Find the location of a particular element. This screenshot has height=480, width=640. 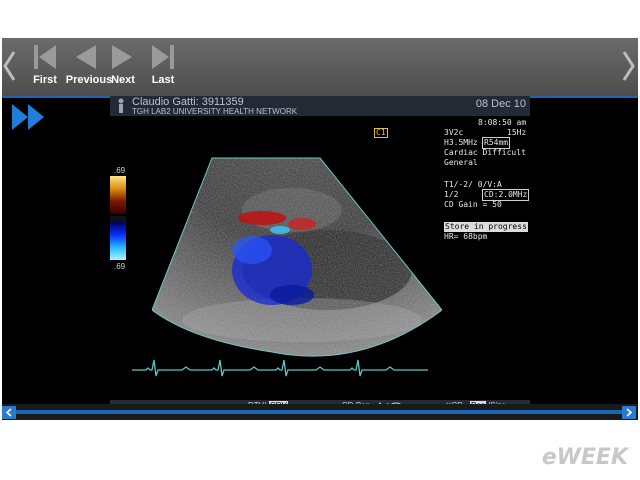

exam-date: 08 Dec 10 is located at coordinates (500, 104).